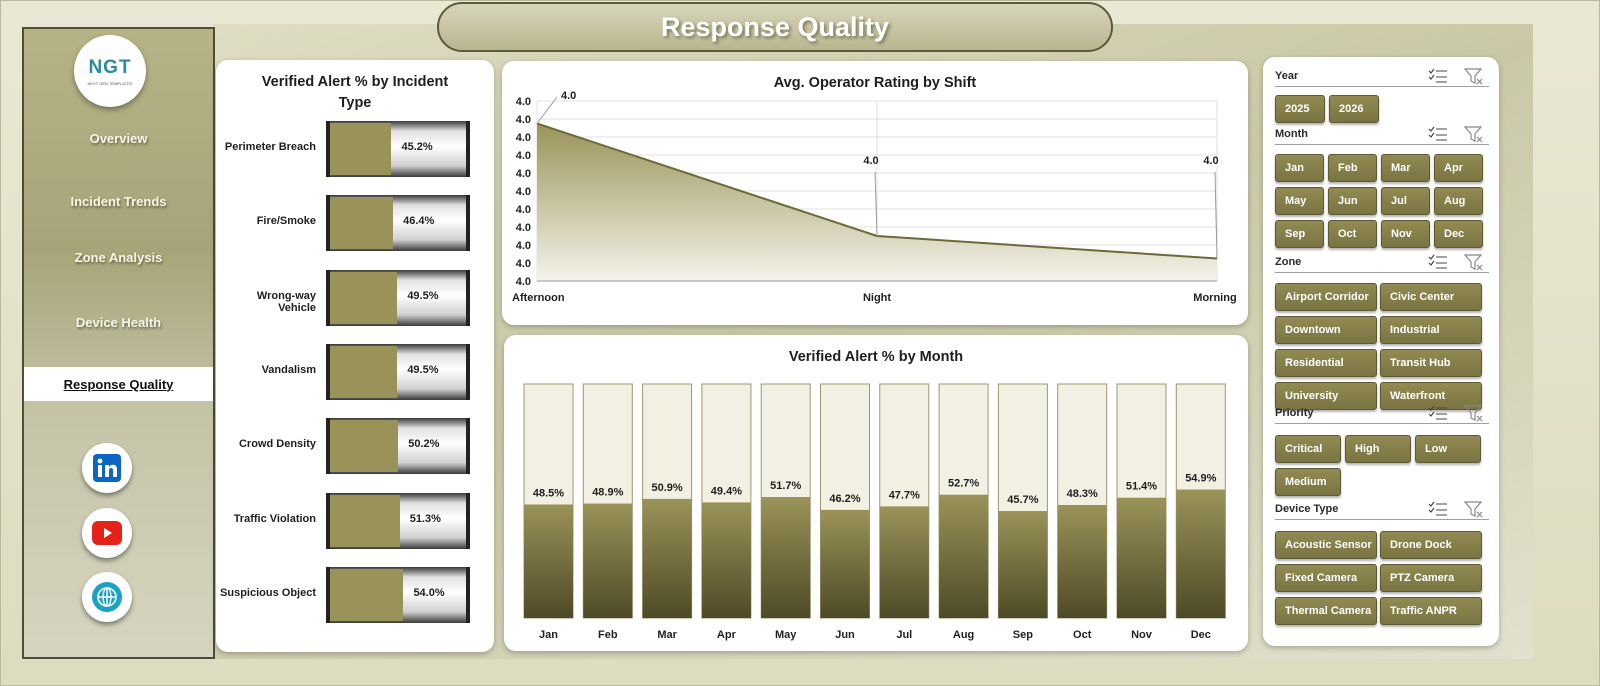 This screenshot has height=686, width=1600. I want to click on slicer-device-button: Fixed Camera, so click(1326, 578).